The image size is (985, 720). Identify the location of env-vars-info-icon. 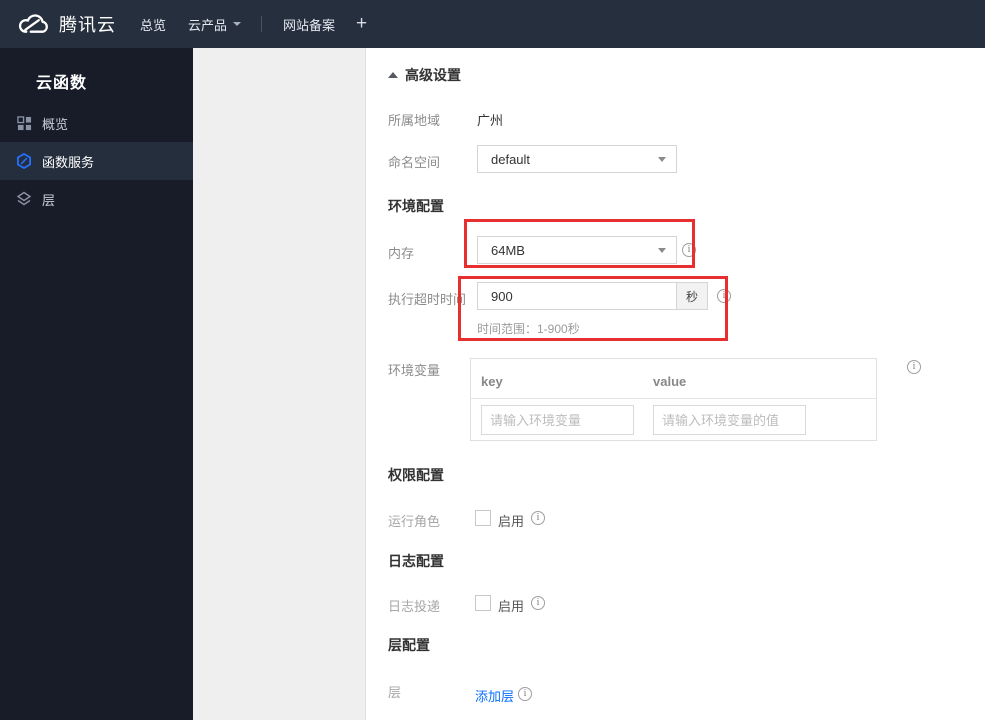
(914, 367).